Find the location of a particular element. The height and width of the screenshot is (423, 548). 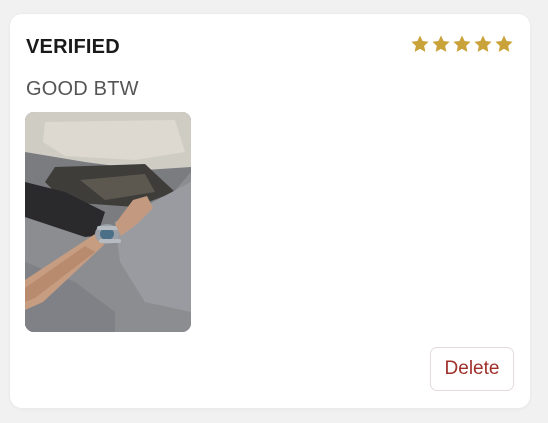

star-rating is located at coordinates (462, 44).